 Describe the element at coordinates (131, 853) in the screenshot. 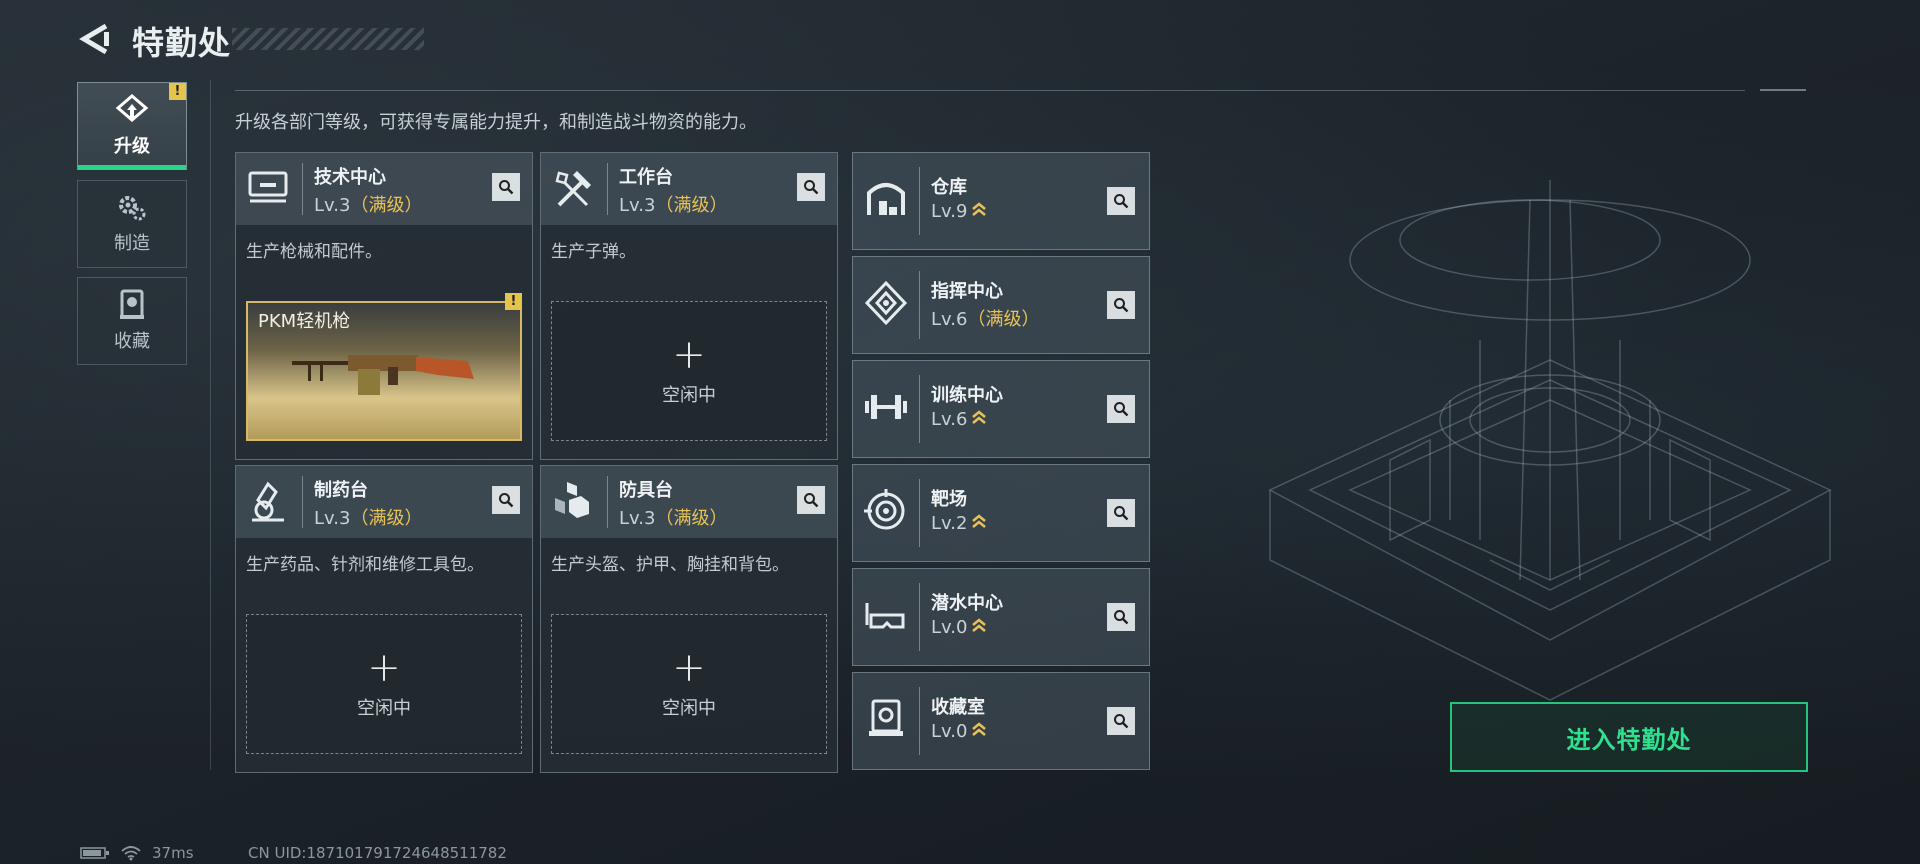

I see `wifi-icon` at that location.